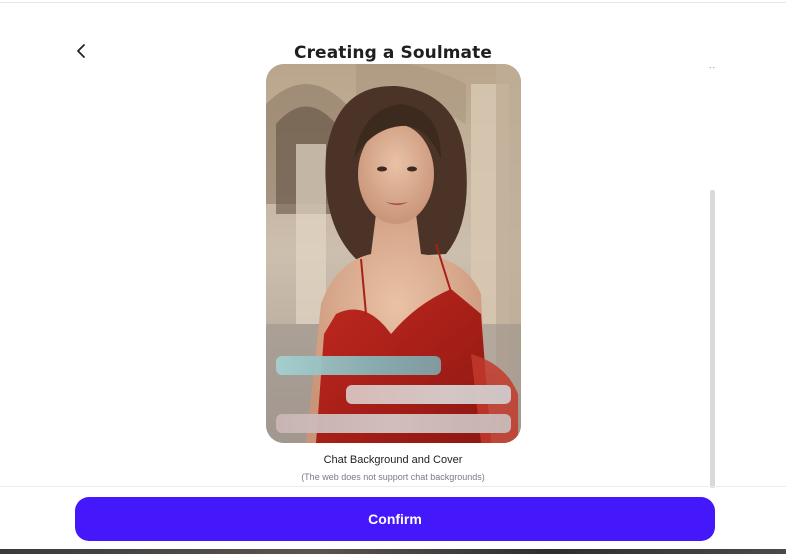 Image resolution: width=786 pixels, height=554 pixels. Describe the element at coordinates (393, 2) in the screenshot. I see `top-divider` at that location.